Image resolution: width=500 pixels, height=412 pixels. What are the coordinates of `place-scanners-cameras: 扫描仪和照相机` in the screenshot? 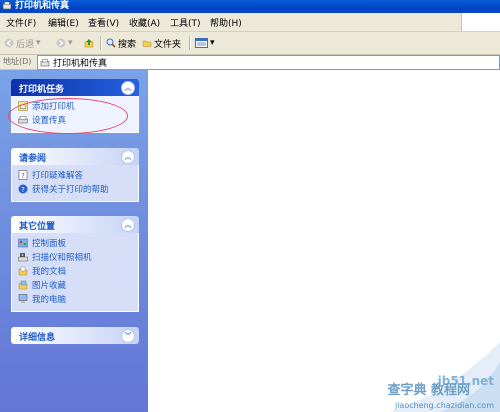 It's located at (78, 257).